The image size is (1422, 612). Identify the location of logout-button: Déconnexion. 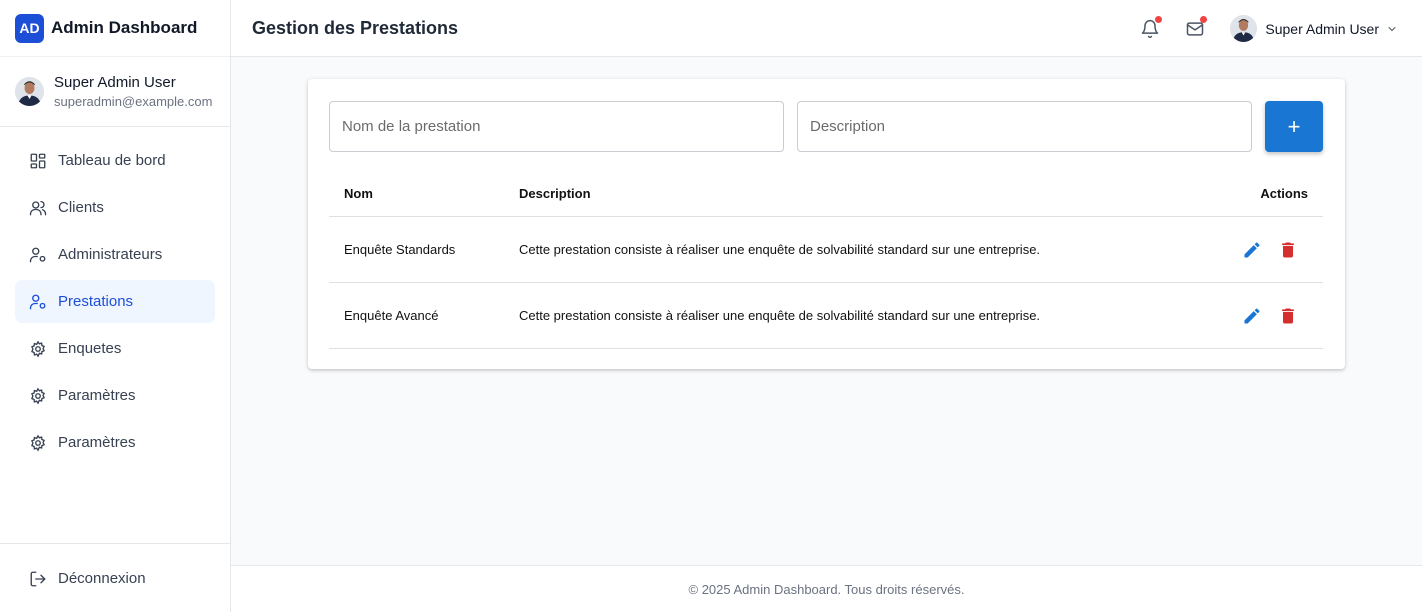
(115, 578).